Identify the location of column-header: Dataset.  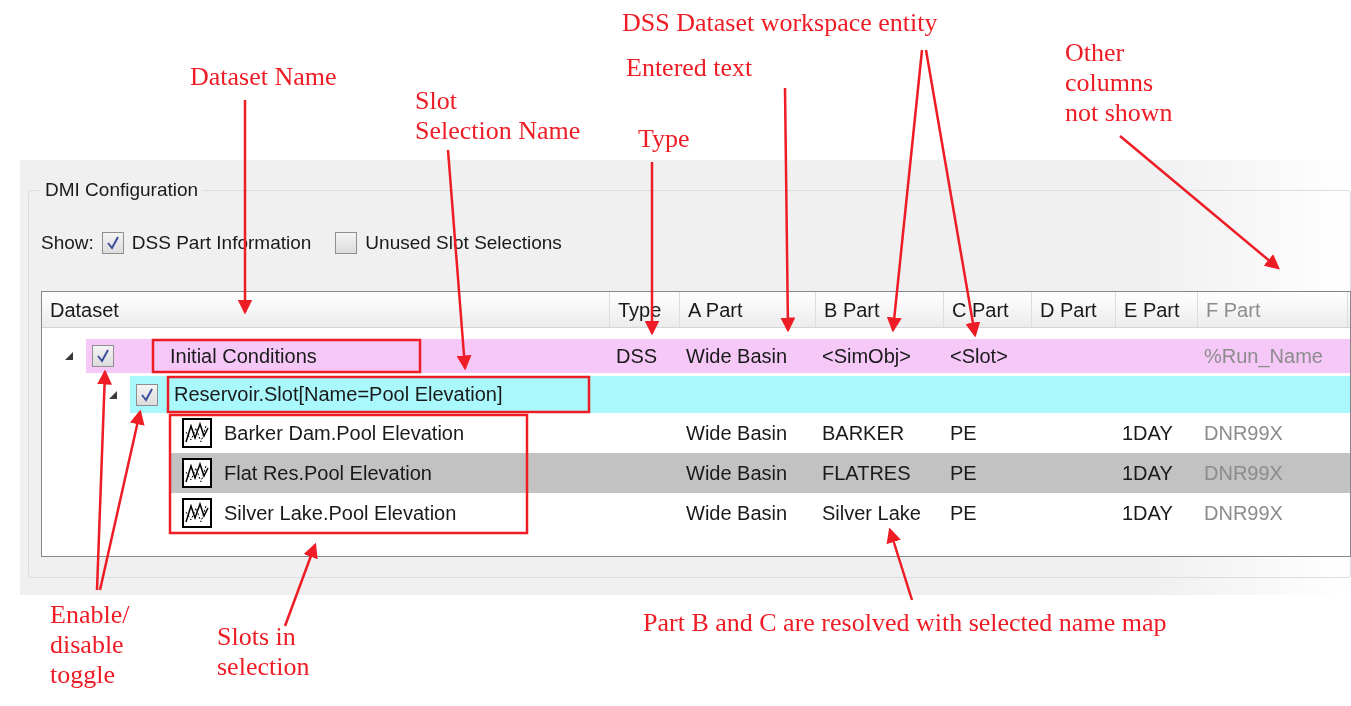
(326, 309).